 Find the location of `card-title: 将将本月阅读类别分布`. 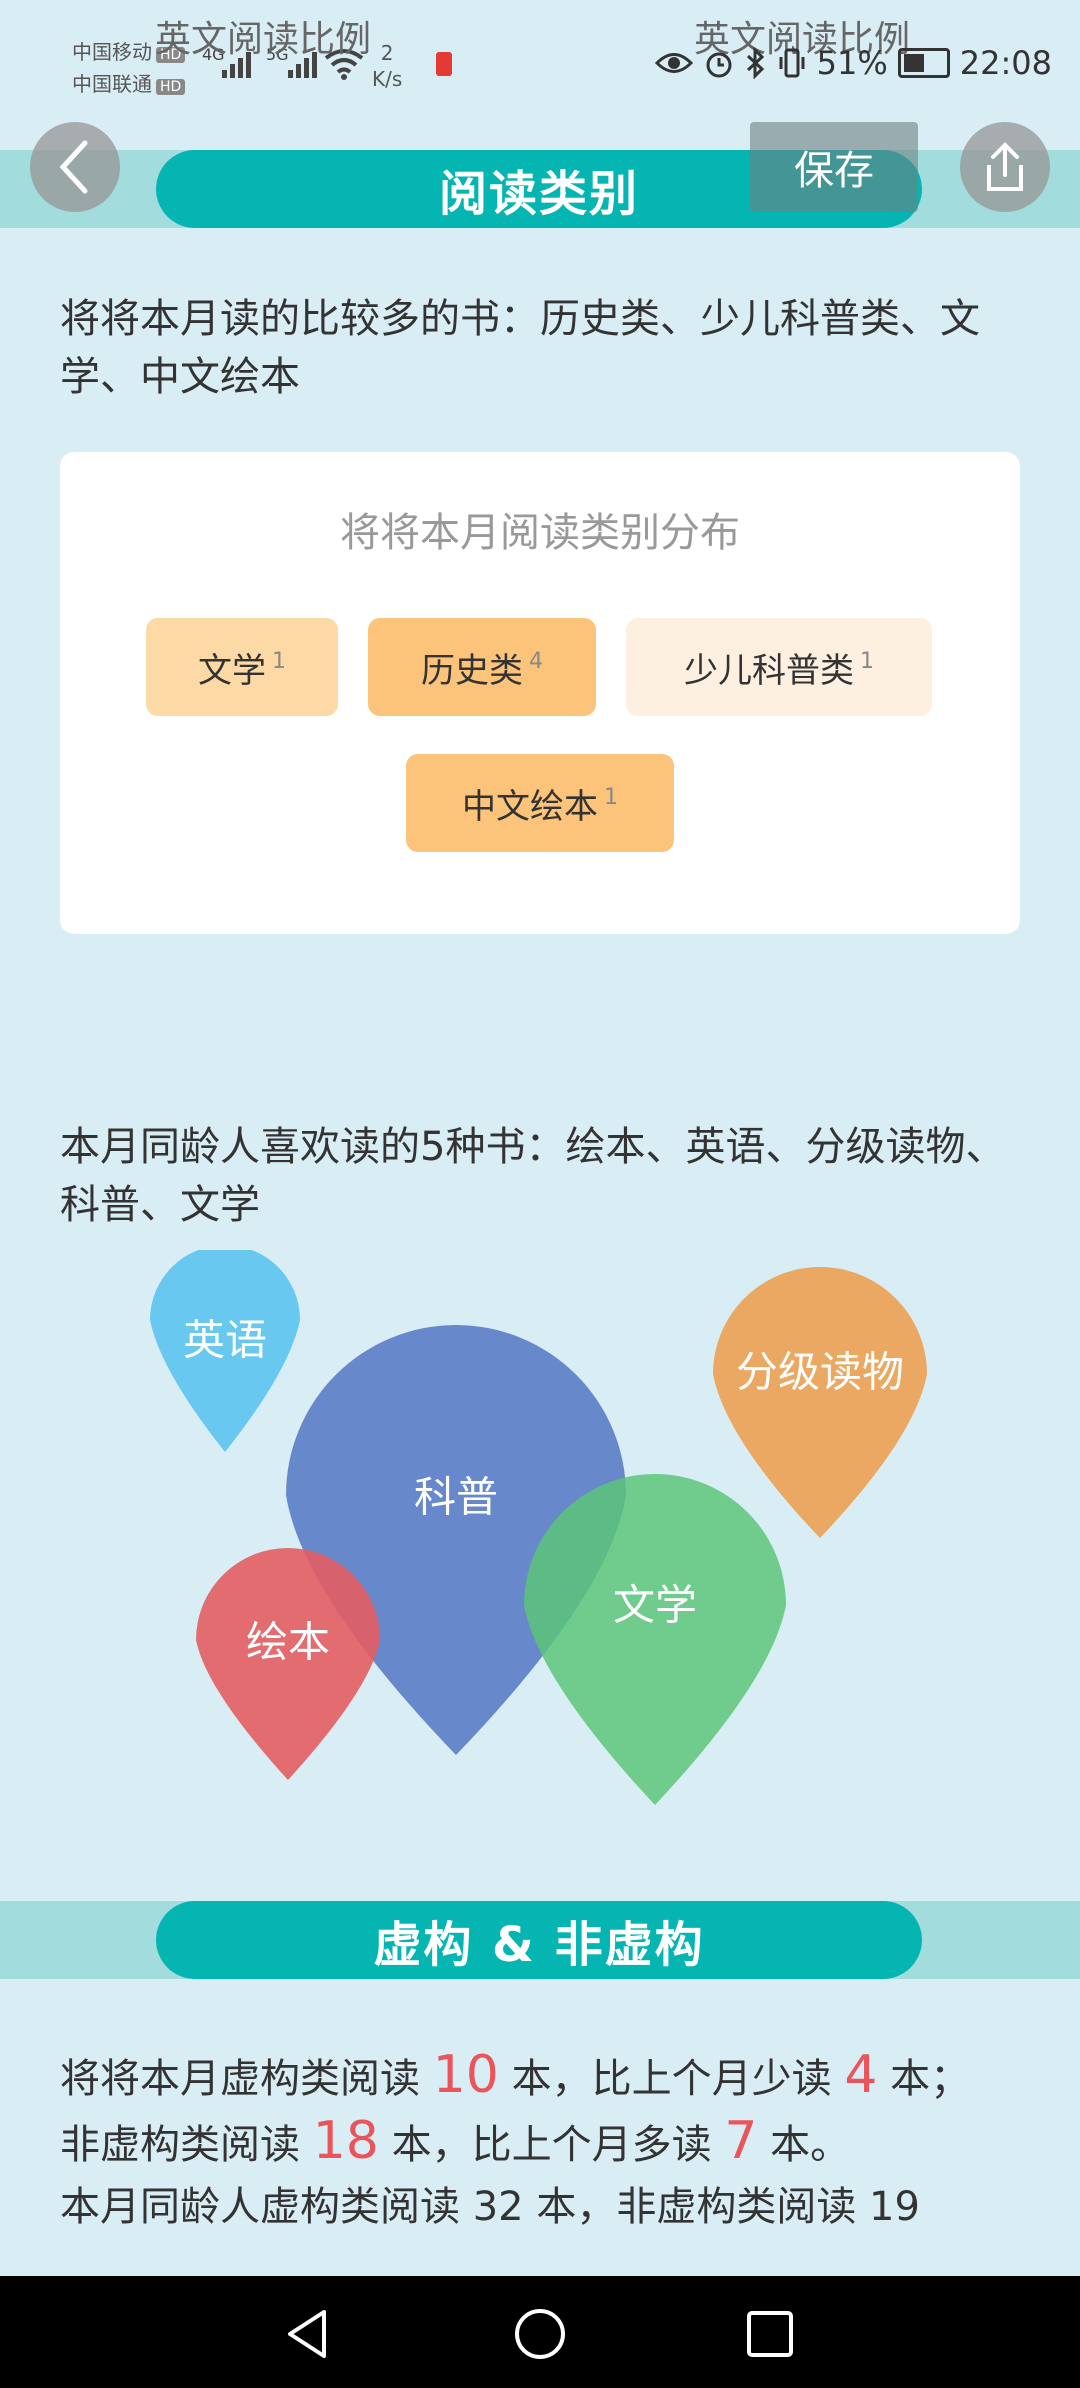

card-title: 将将本月阅读类别分布 is located at coordinates (540, 533).